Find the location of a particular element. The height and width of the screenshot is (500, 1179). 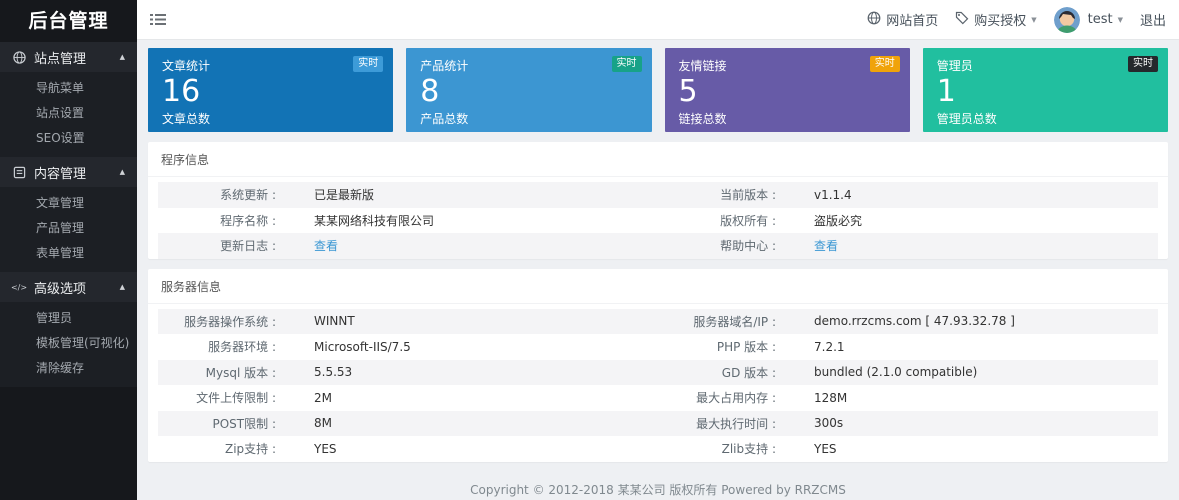

sidebar-section-content: 内容管理 ▲ 文章管理 产品管理 表单管理 is located at coordinates (68, 214).